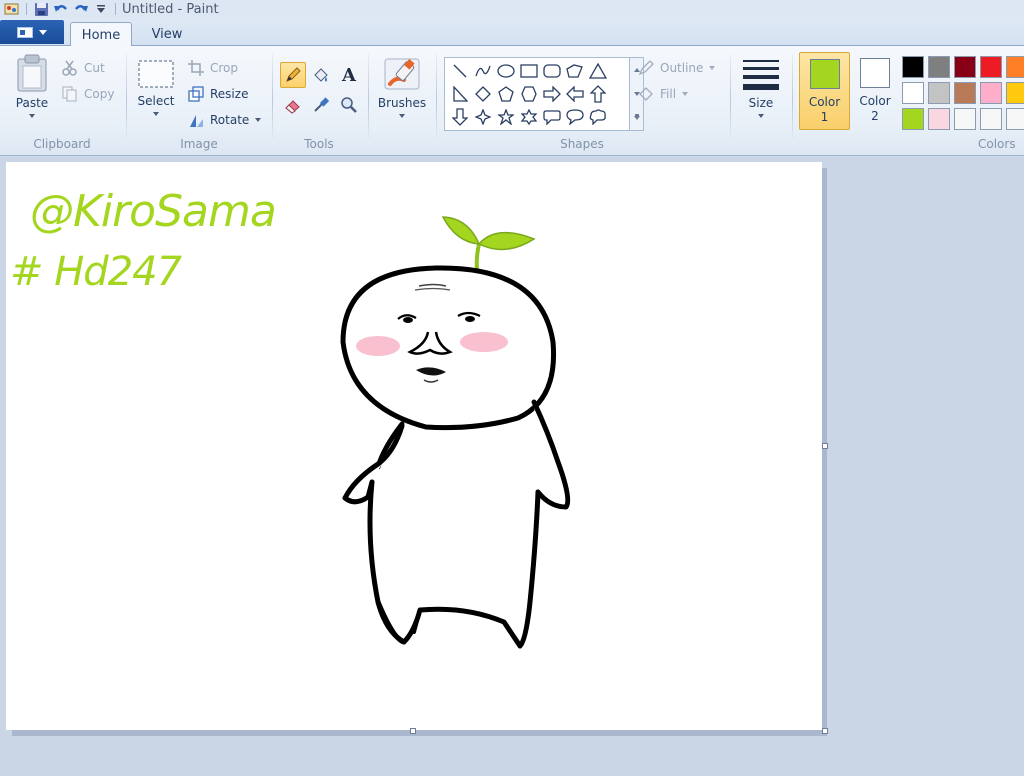 The image size is (1024, 776). Describe the element at coordinates (81, 9) in the screenshot. I see `redo-icon` at that location.